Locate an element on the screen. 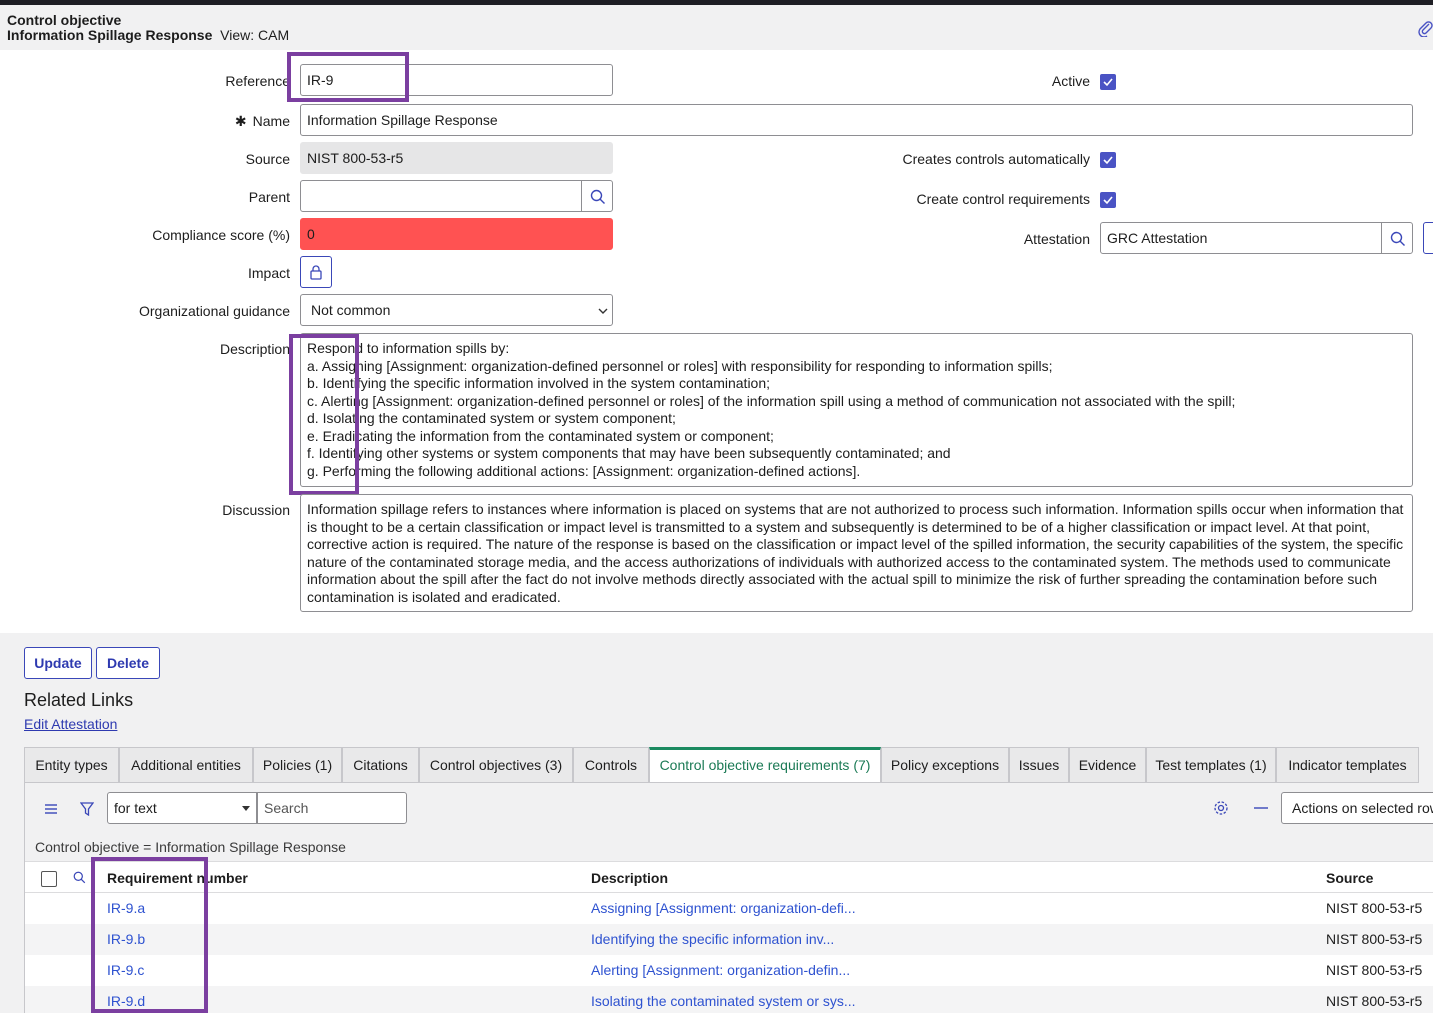 The image size is (1433, 1017). actions-select: Actions on selected rows is located at coordinates (1357, 808).